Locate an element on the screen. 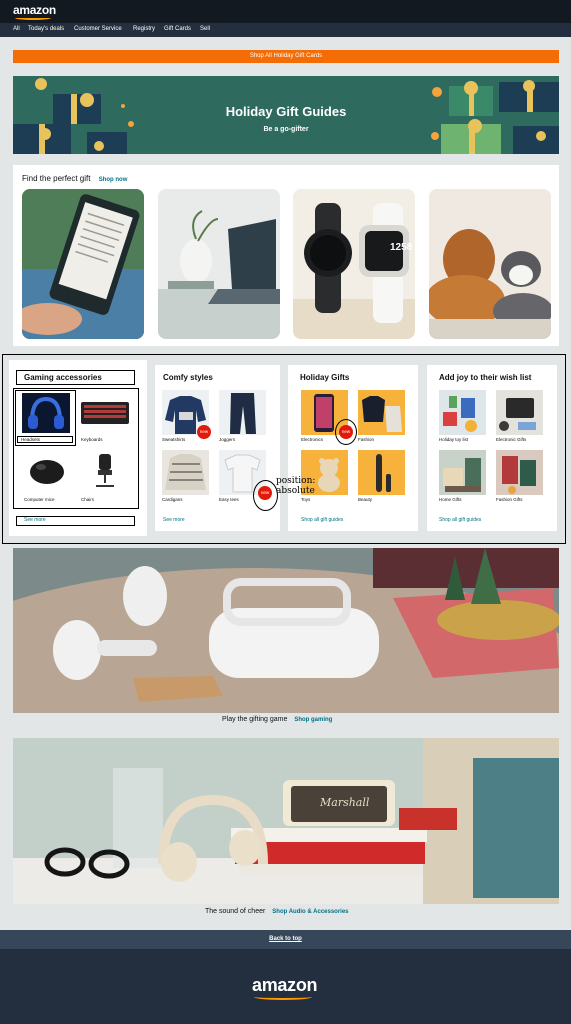  sweatshirts-caption: Sweatshirts is located at coordinates (173, 439).